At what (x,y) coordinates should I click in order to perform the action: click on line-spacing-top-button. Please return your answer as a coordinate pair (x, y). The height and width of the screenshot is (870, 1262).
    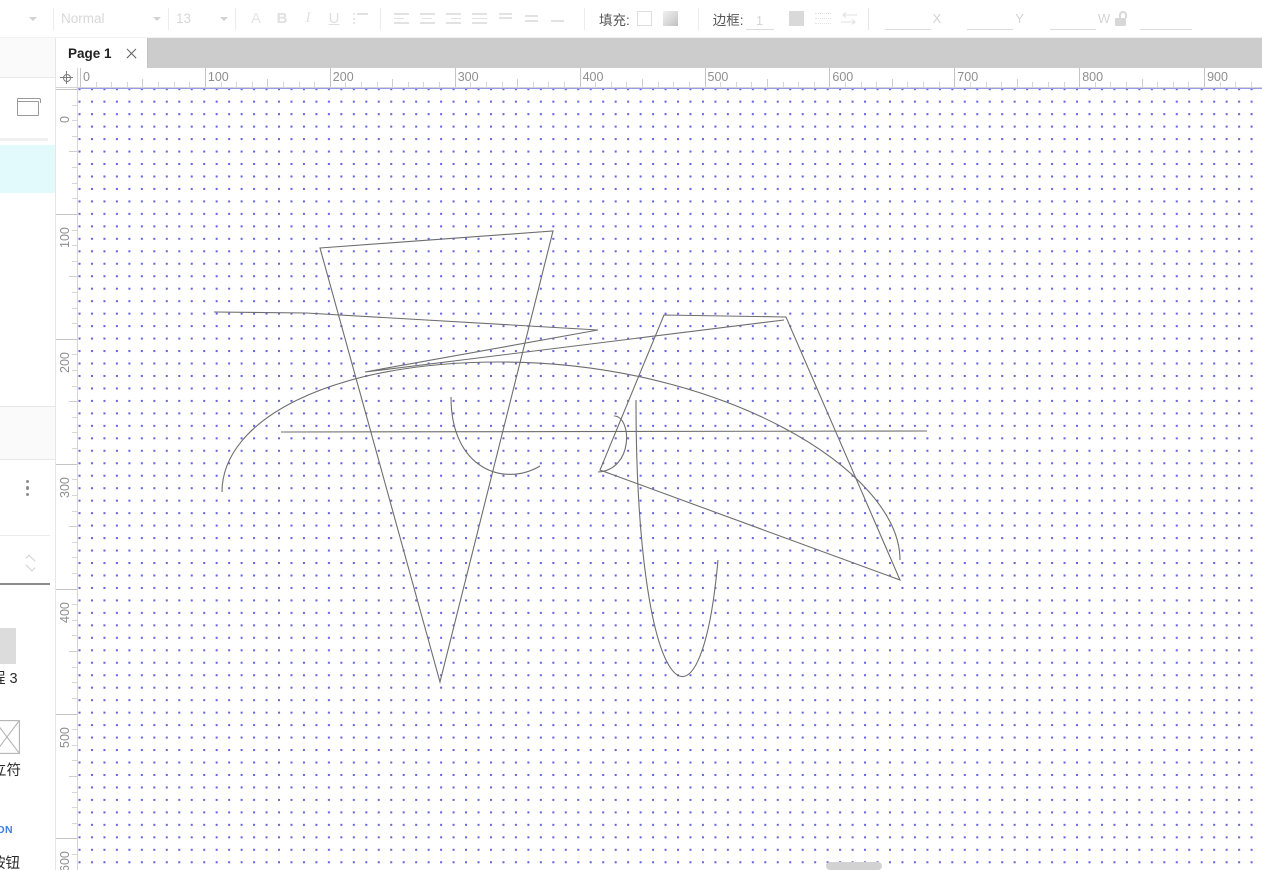
    Looking at the image, I should click on (505, 19).